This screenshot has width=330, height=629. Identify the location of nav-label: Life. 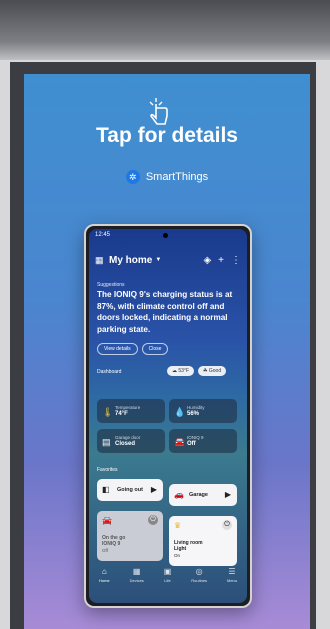
(167, 580).